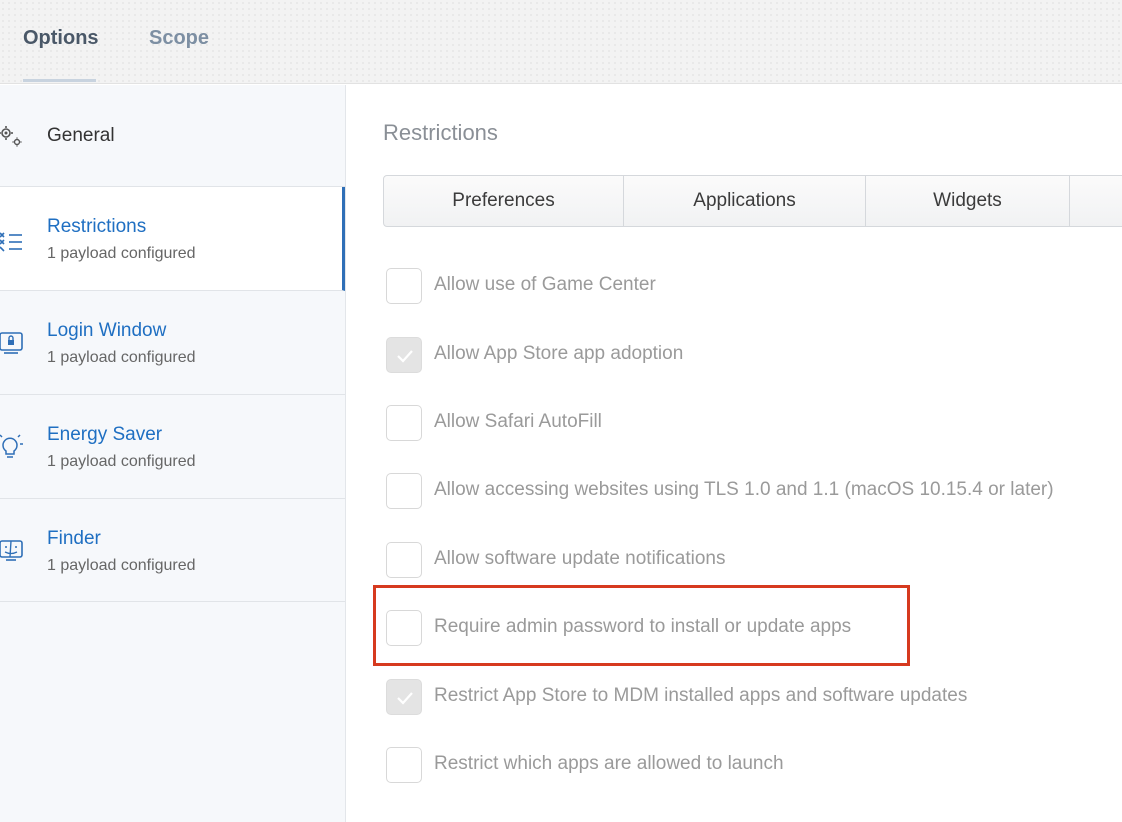 This screenshot has width=1122, height=822. I want to click on finder-icon, so click(11, 550).